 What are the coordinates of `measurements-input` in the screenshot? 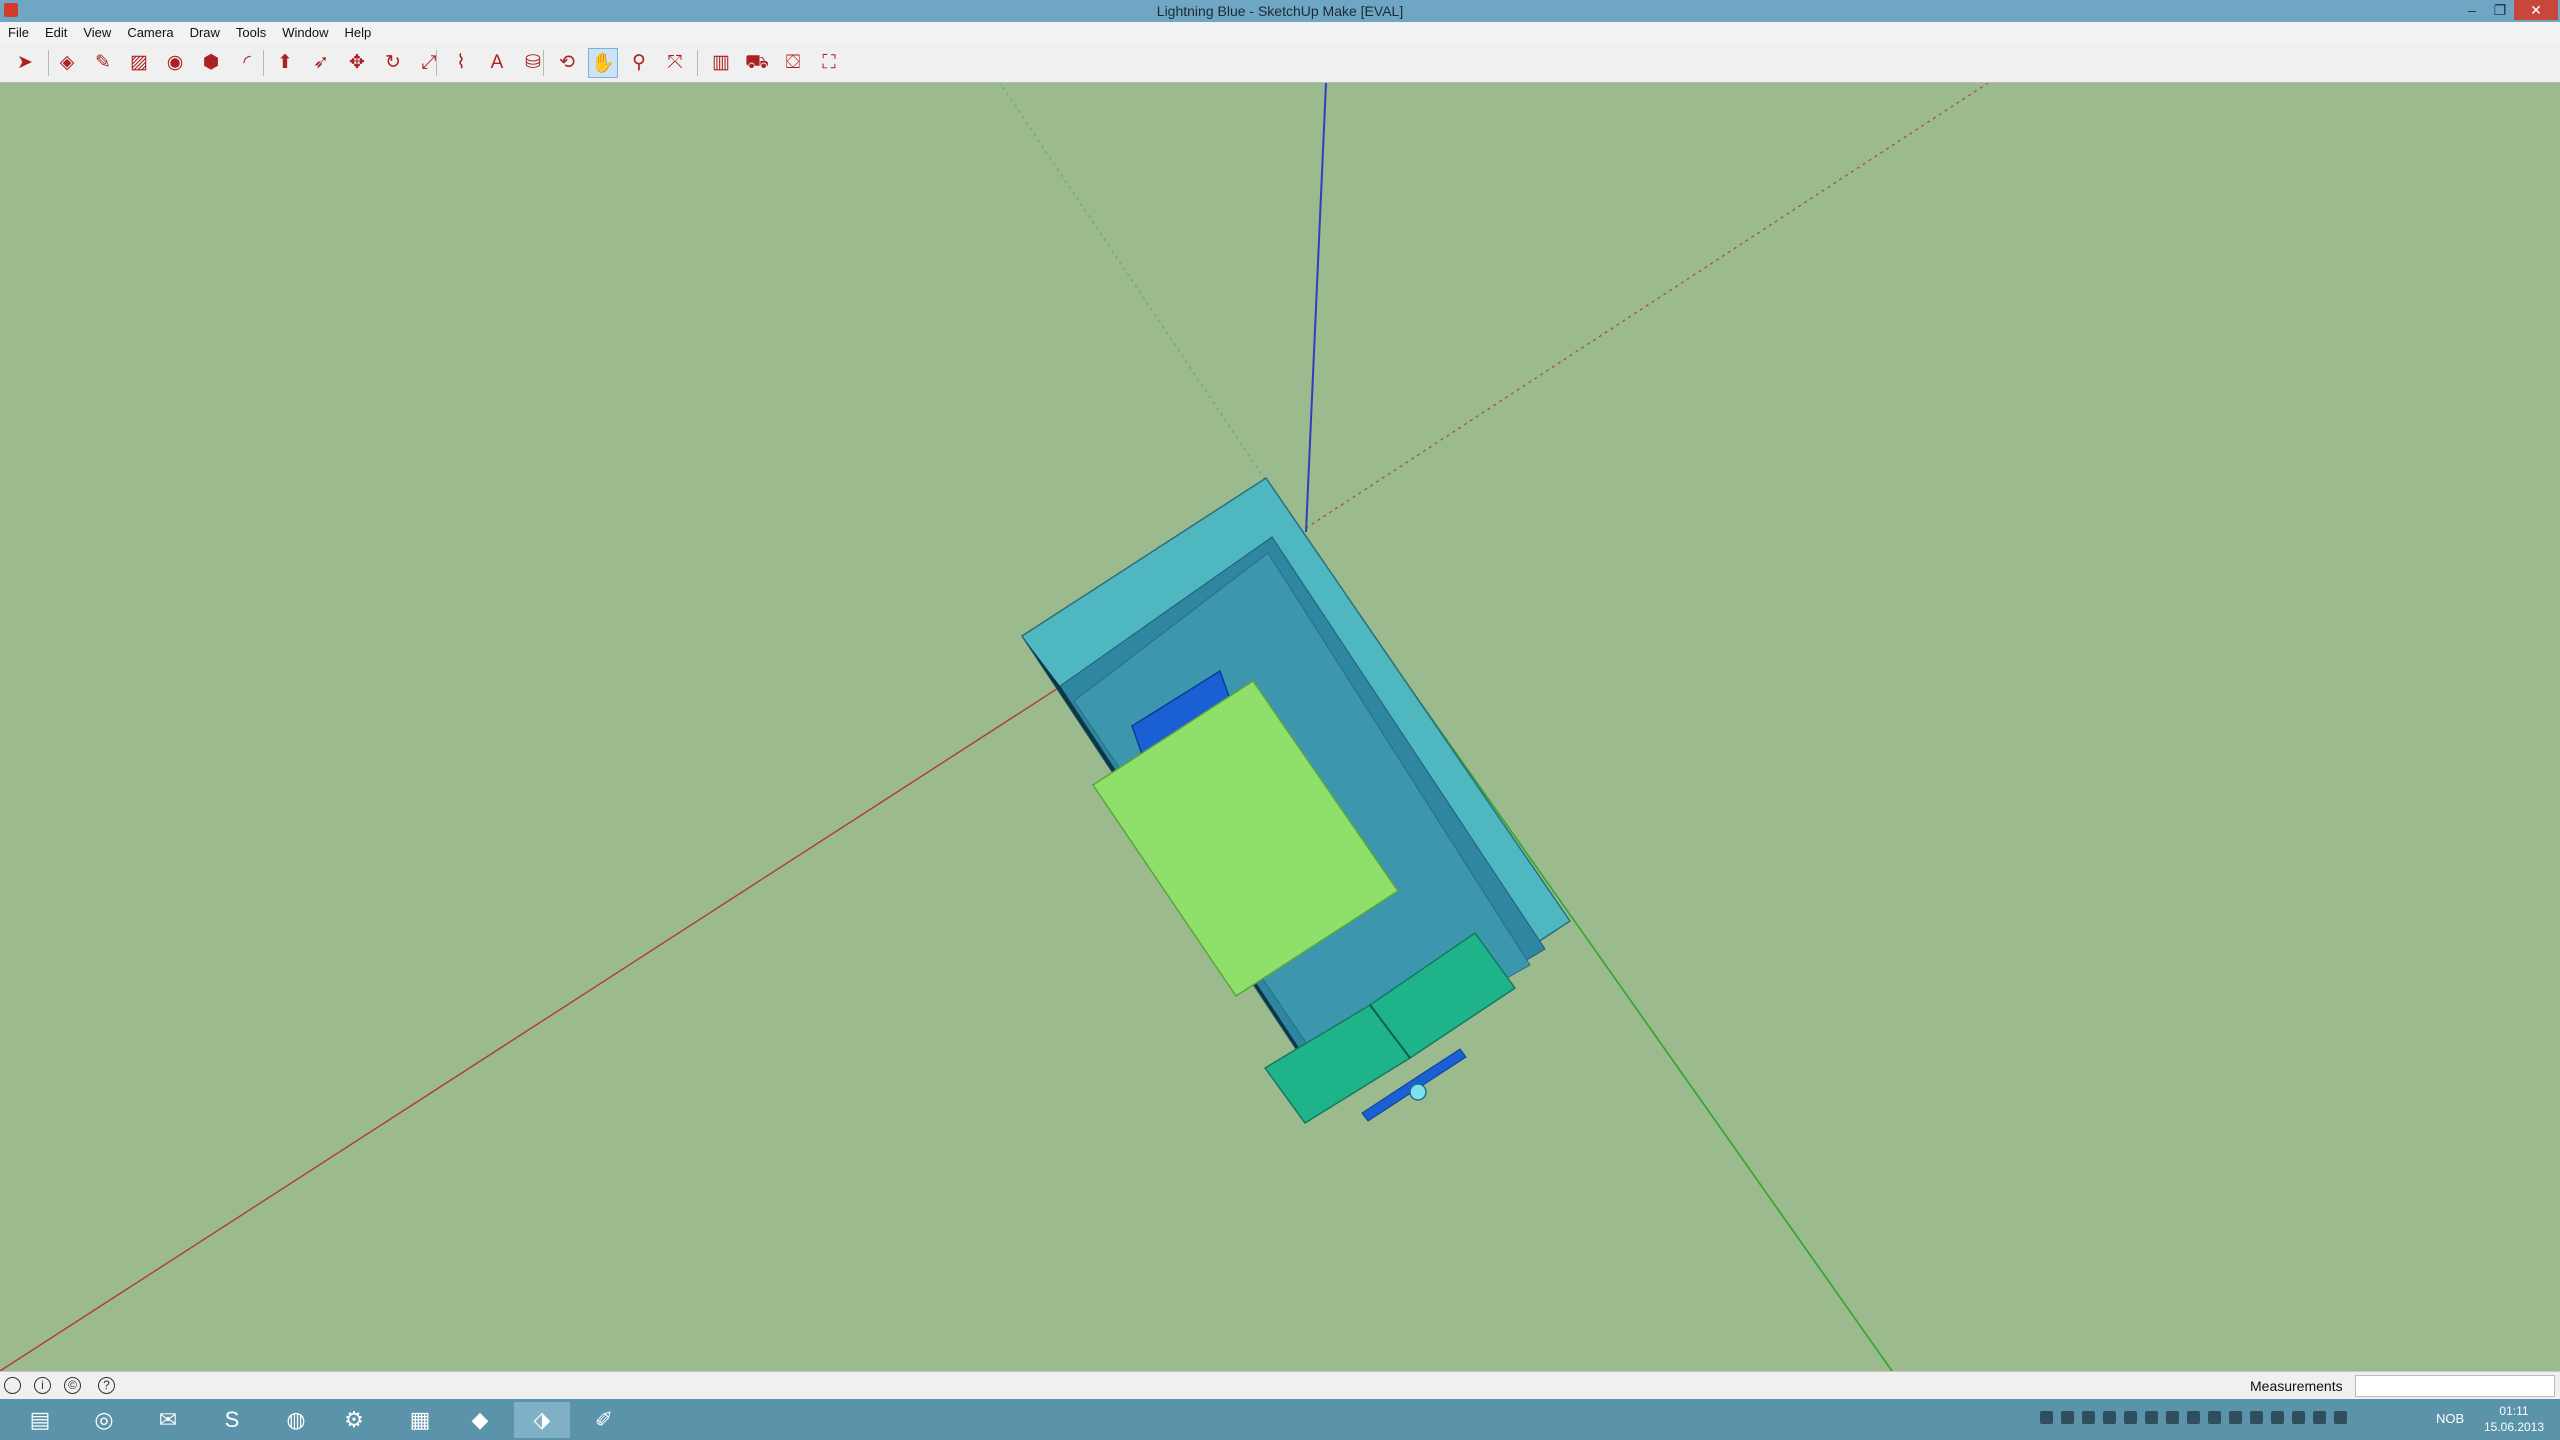 It's located at (2455, 1386).